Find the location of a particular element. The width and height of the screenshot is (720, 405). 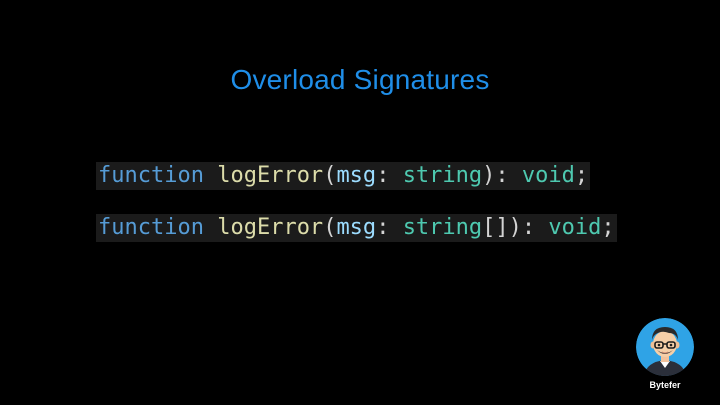

code-line-string-overload: function logError(msg: string): void; is located at coordinates (343, 176).